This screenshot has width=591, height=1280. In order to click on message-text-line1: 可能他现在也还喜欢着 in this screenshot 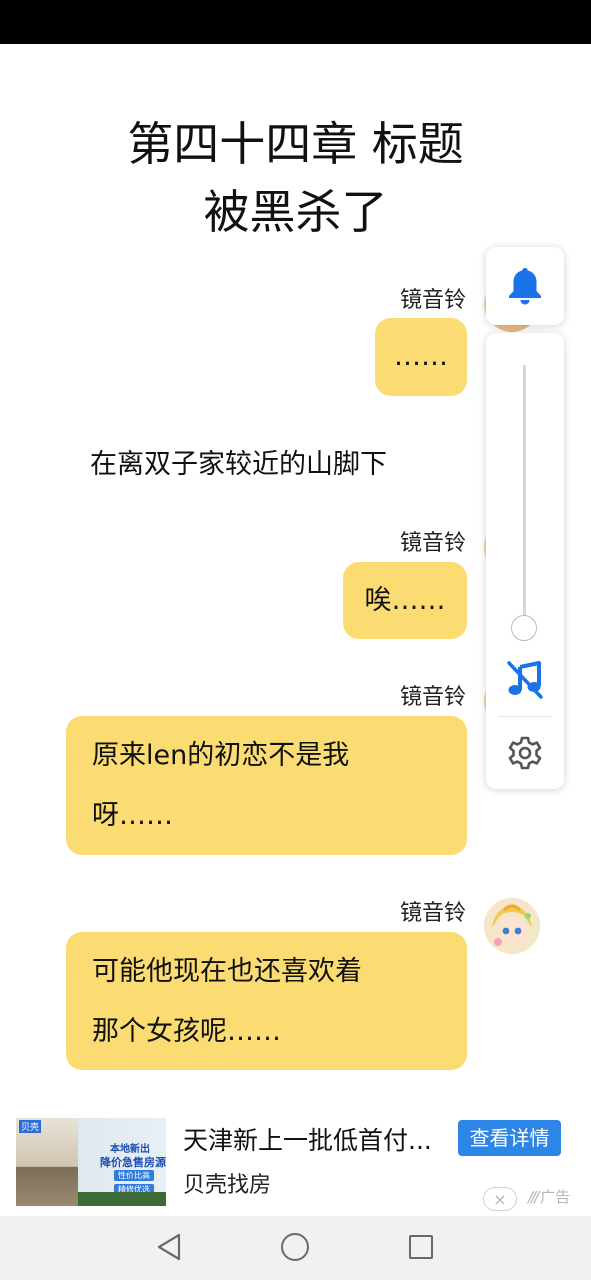, I will do `click(227, 971)`.